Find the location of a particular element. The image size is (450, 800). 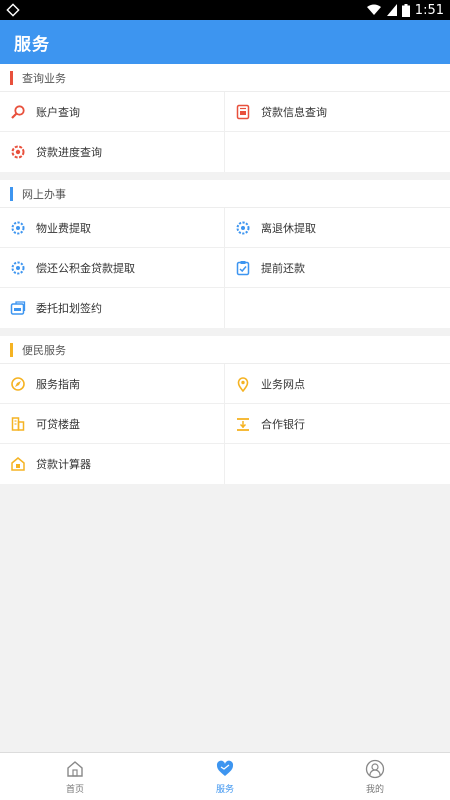

bottom-tab-bar: 首页 服务 我的 is located at coordinates (225, 776).